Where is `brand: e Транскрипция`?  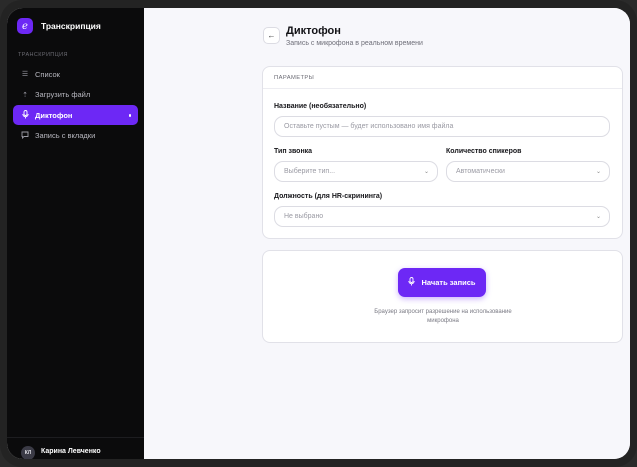
brand: e Транскрипция is located at coordinates (59, 26).